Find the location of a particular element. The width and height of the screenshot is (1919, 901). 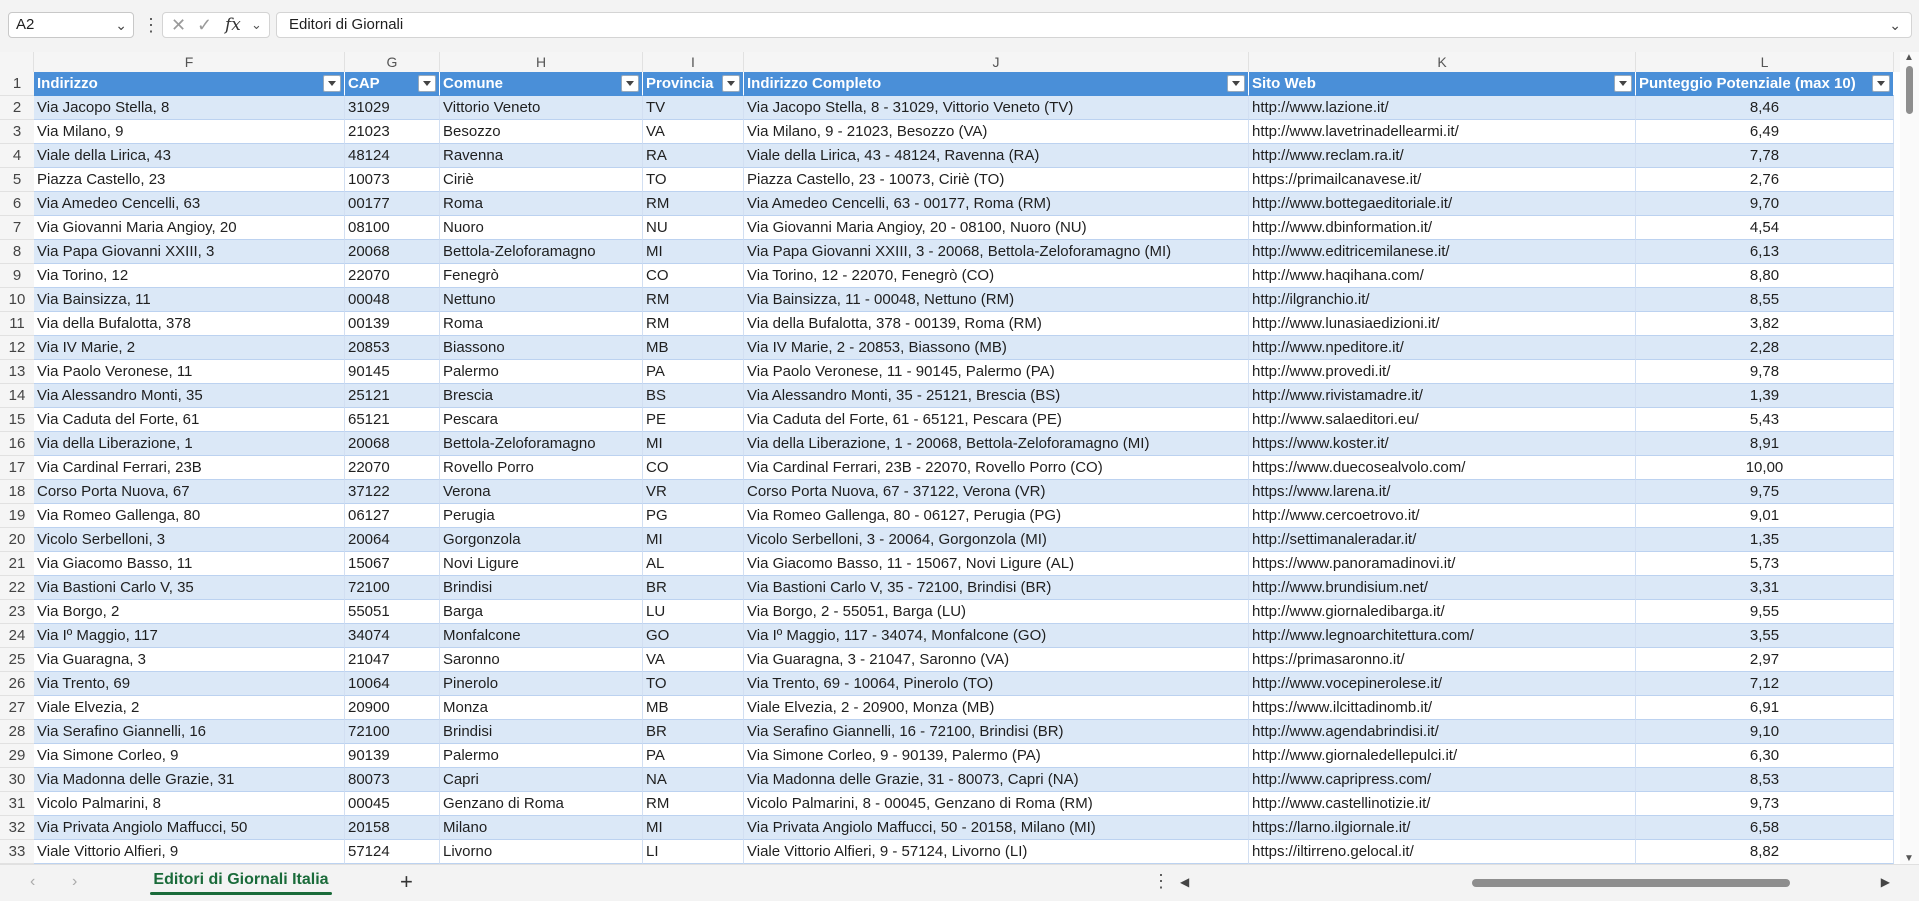

column-header-k: K is located at coordinates (1442, 62).